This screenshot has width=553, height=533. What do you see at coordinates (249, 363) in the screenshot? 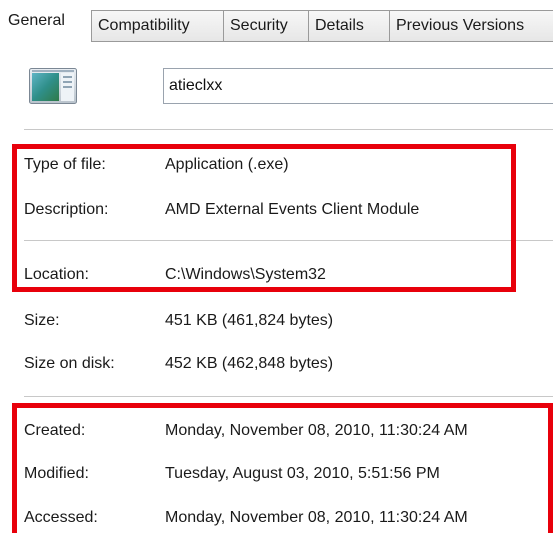
I see `size-on-disk-value: 452 KB (462,848 bytes)` at bounding box center [249, 363].